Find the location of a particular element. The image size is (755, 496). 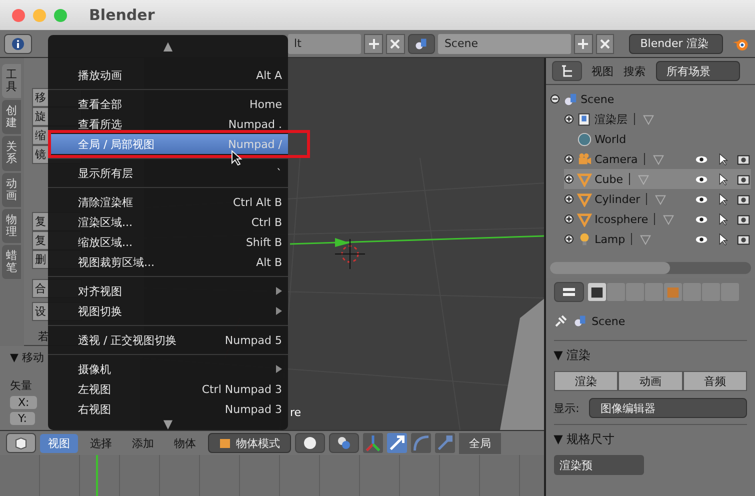

outliner-item-label: Icosphere is located at coordinates (621, 219).